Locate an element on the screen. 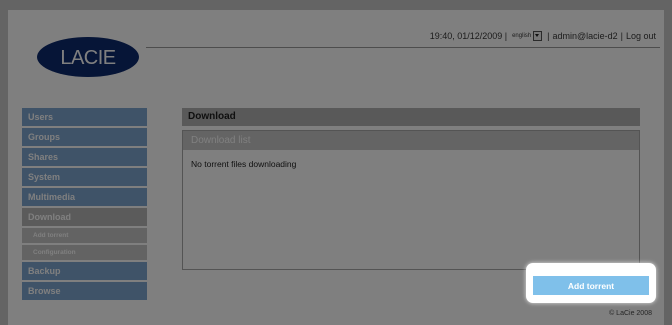 The width and height of the screenshot is (672, 325). highlight-spotlight: Add torrent is located at coordinates (591, 283).